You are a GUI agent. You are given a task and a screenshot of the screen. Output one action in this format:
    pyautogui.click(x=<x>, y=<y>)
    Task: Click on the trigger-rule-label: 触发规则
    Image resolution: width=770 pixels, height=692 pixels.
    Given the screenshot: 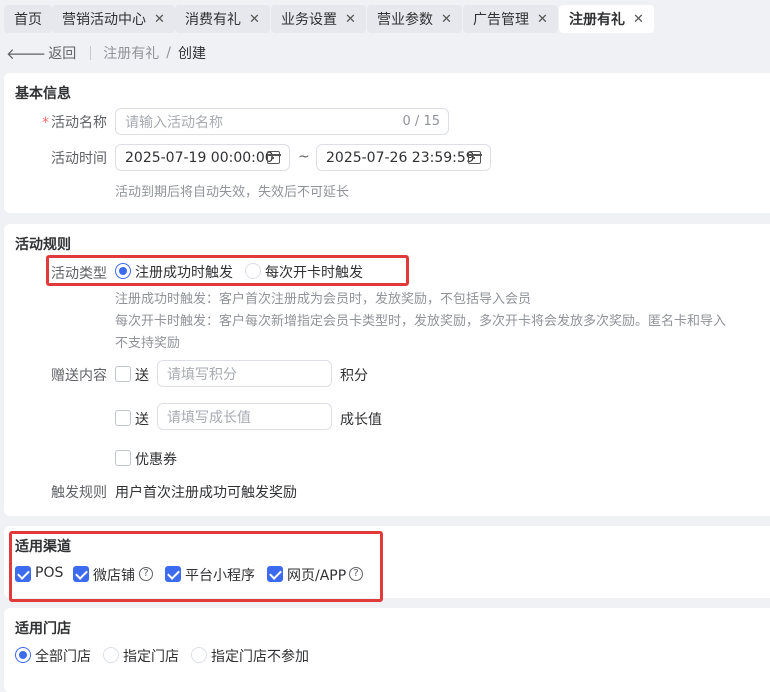 What is the action you would take?
    pyautogui.click(x=79, y=493)
    